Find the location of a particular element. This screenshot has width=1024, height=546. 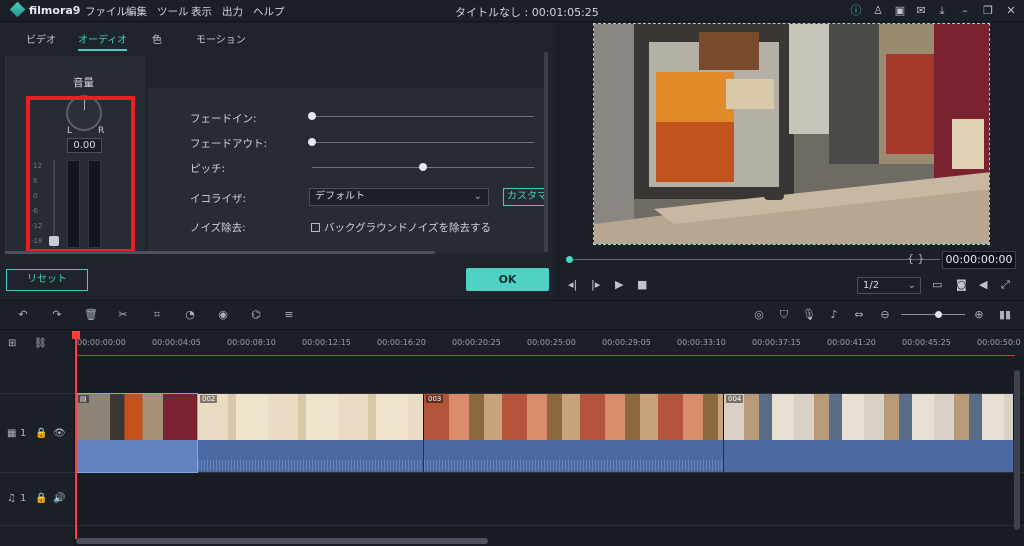

timeline-playhead is located at coordinates (76, 435).